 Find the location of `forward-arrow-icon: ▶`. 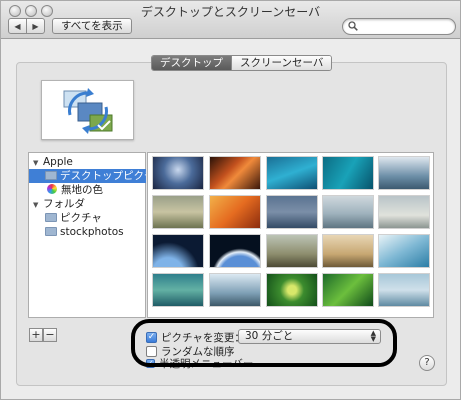

forward-arrow-icon: ▶ is located at coordinates (35, 26).